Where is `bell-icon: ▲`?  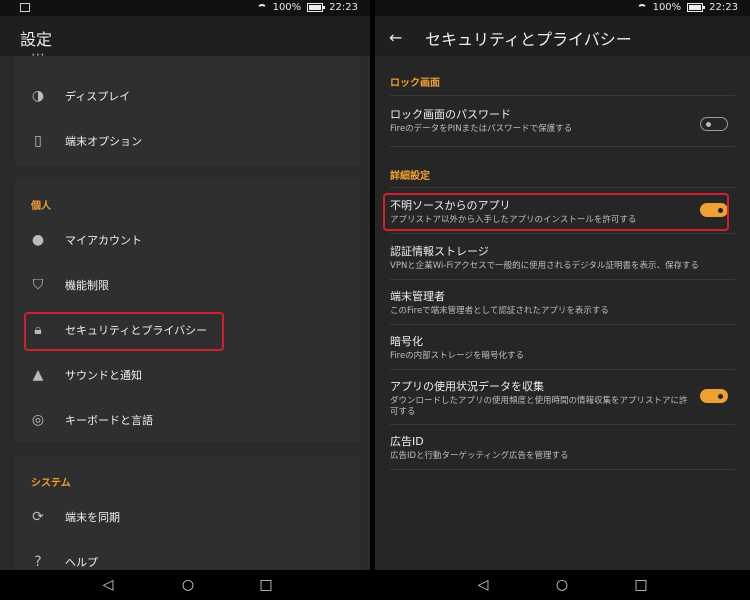
bell-icon: ▲ is located at coordinates (38, 375).